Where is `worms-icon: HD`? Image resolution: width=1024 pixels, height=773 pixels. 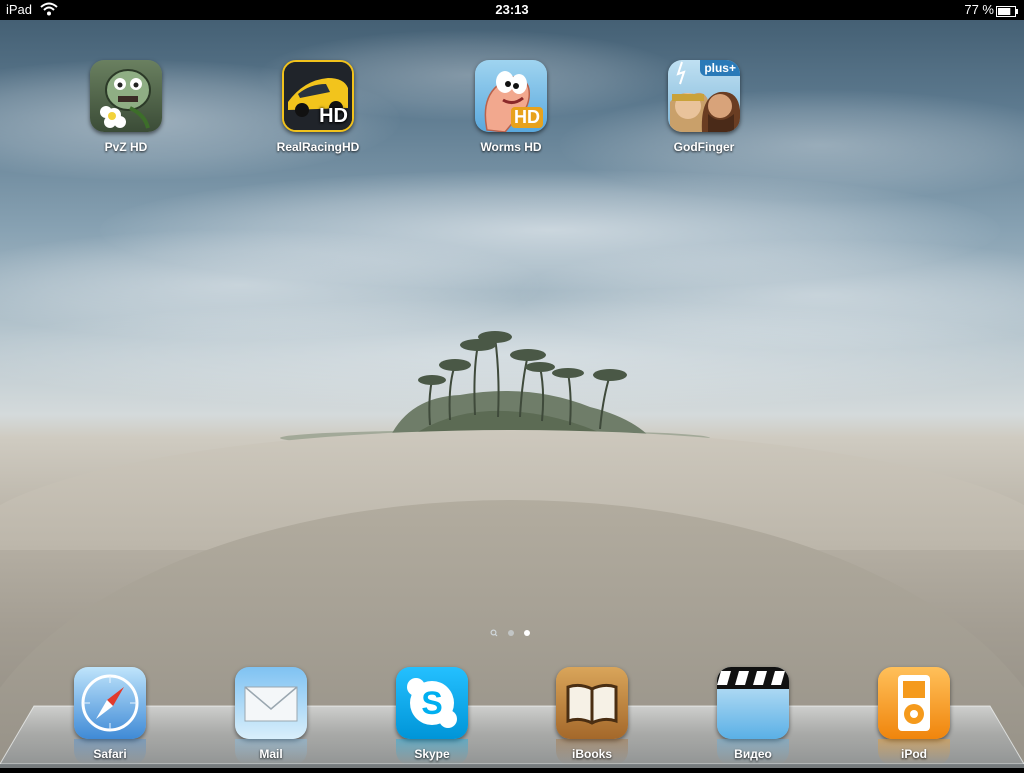 worms-icon: HD is located at coordinates (511, 96).